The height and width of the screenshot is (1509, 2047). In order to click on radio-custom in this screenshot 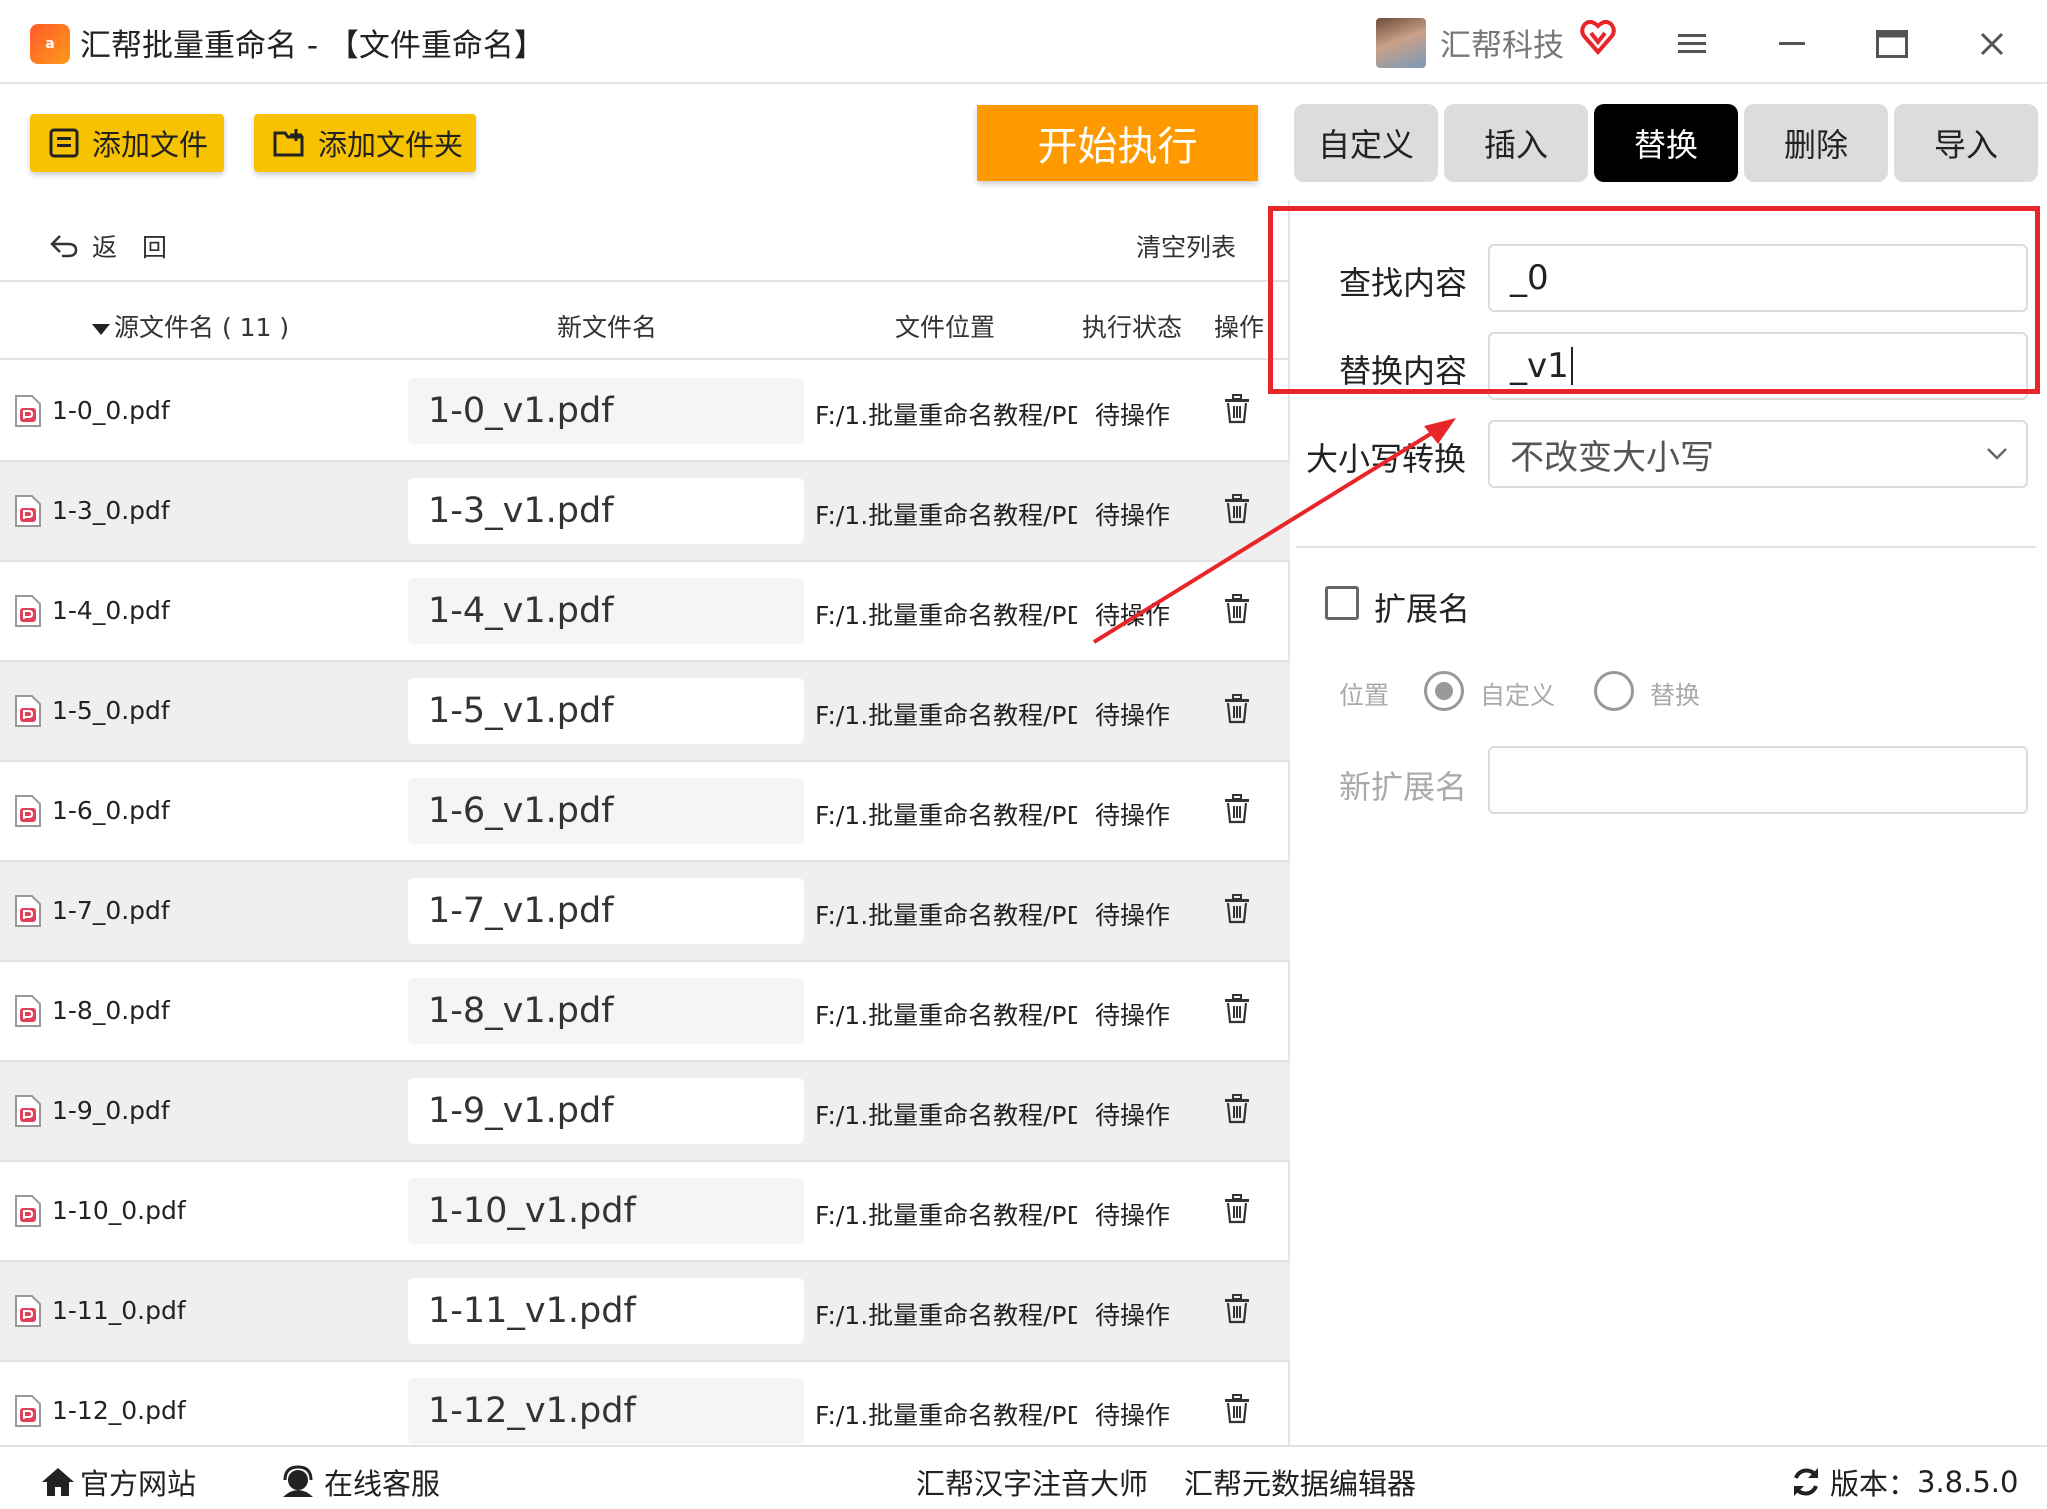, I will do `click(1444, 691)`.